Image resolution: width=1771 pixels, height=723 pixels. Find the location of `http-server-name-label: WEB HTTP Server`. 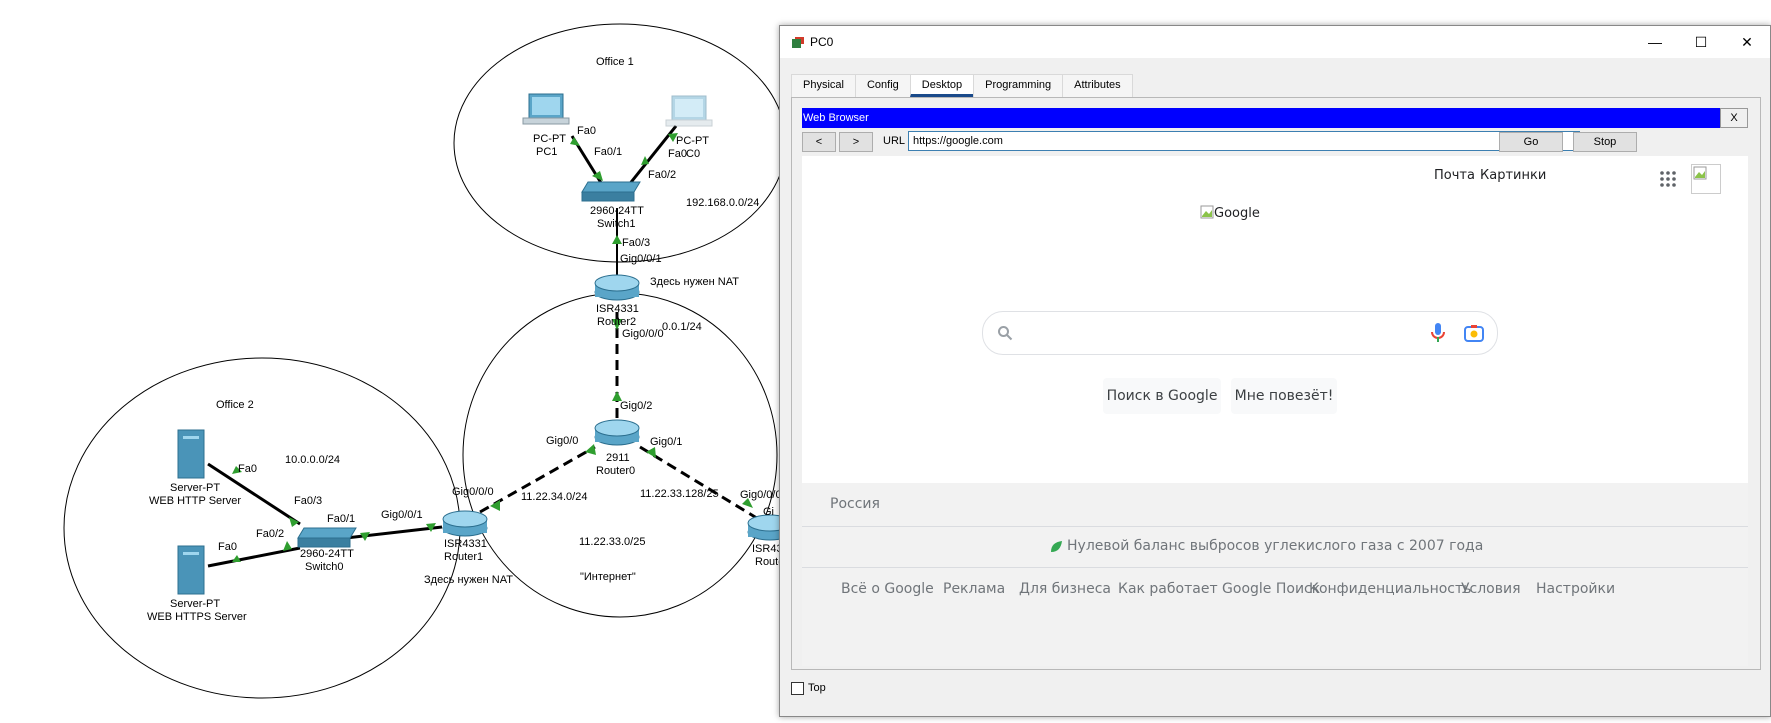

http-server-name-label: WEB HTTP Server is located at coordinates (195, 501).